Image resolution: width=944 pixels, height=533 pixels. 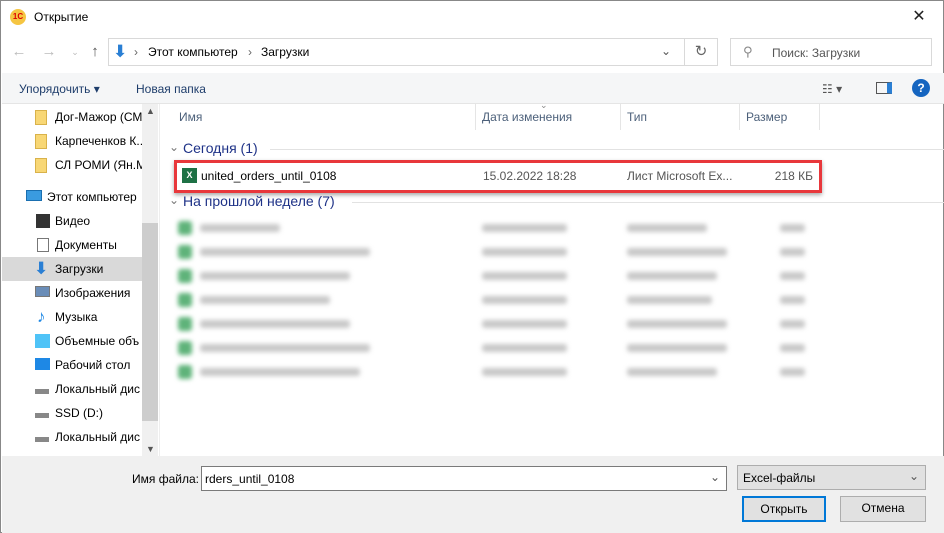 What do you see at coordinates (92, 197) in the screenshot?
I see `sidebar-item-label: Этот компьютер` at bounding box center [92, 197].